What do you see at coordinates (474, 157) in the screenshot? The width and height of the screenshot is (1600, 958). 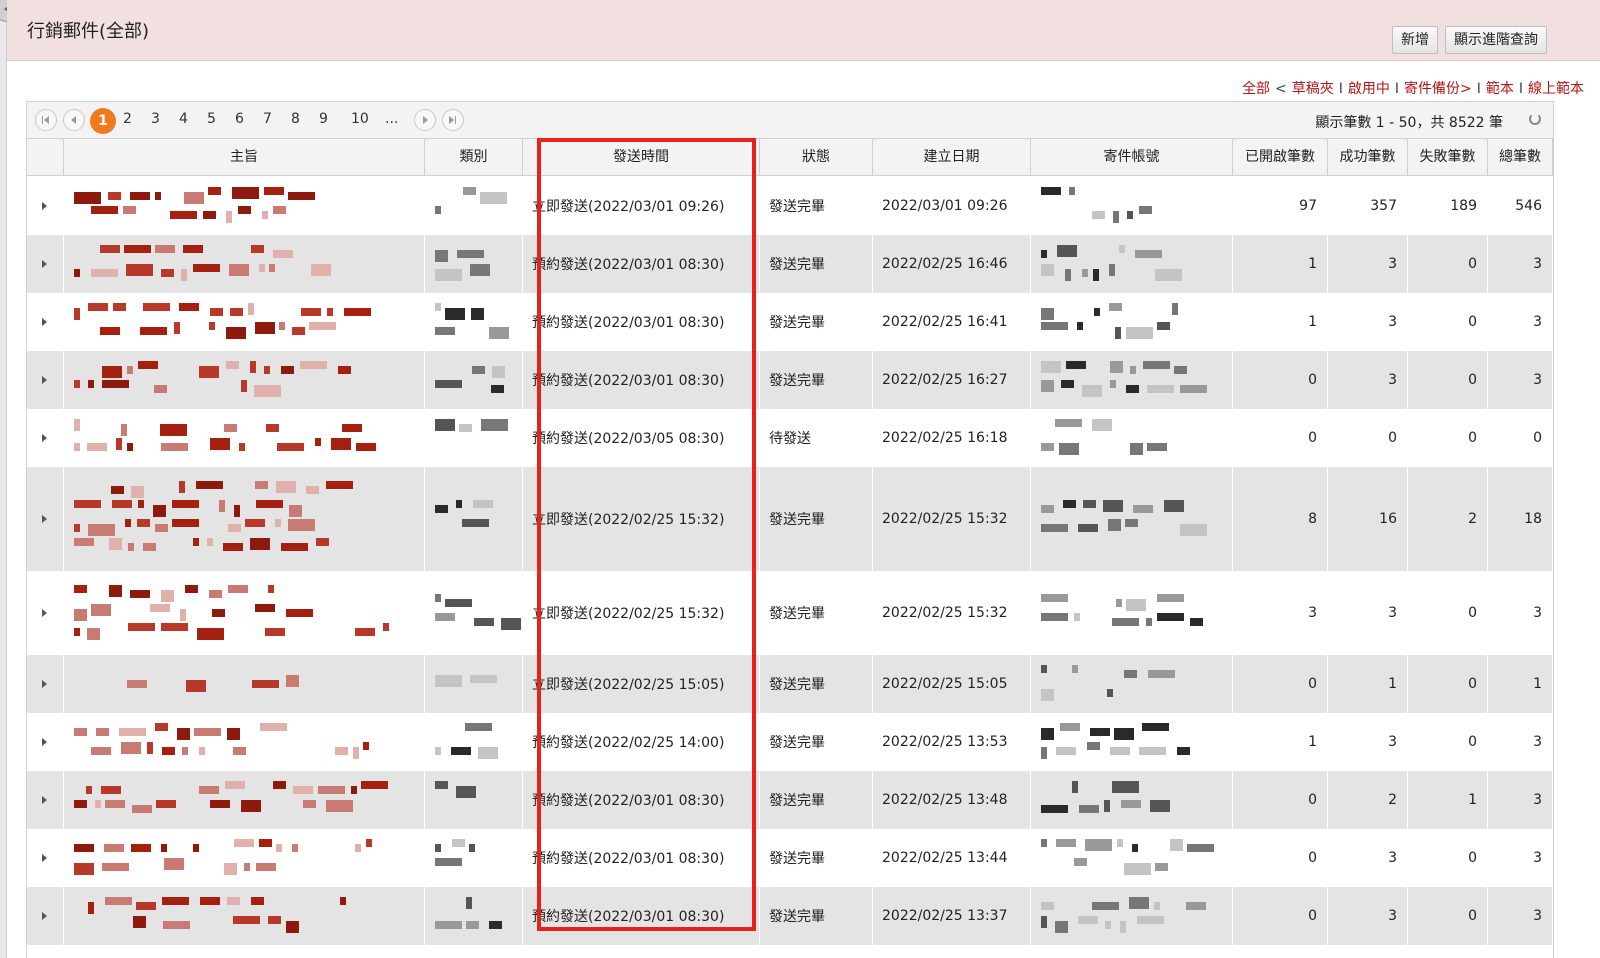 I see `column-header: 類別` at bounding box center [474, 157].